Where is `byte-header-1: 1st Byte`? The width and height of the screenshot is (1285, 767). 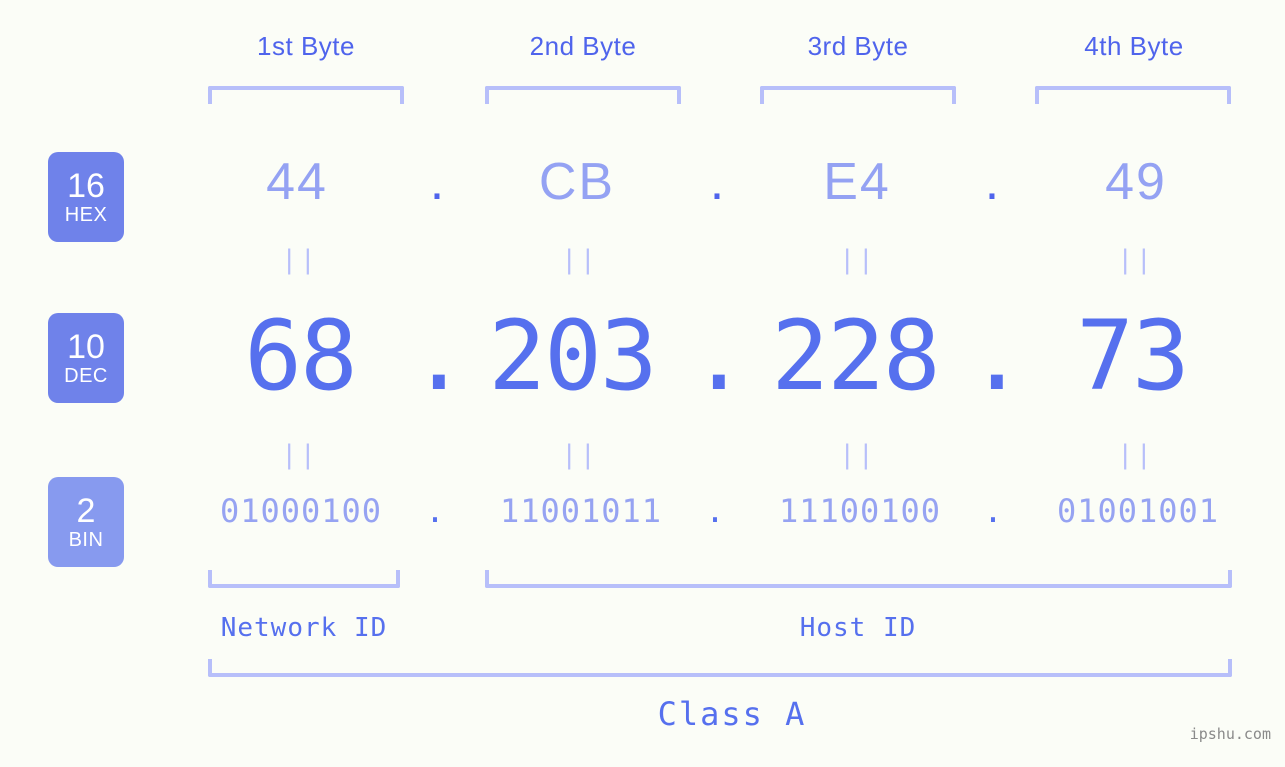
byte-header-1: 1st Byte is located at coordinates (306, 46).